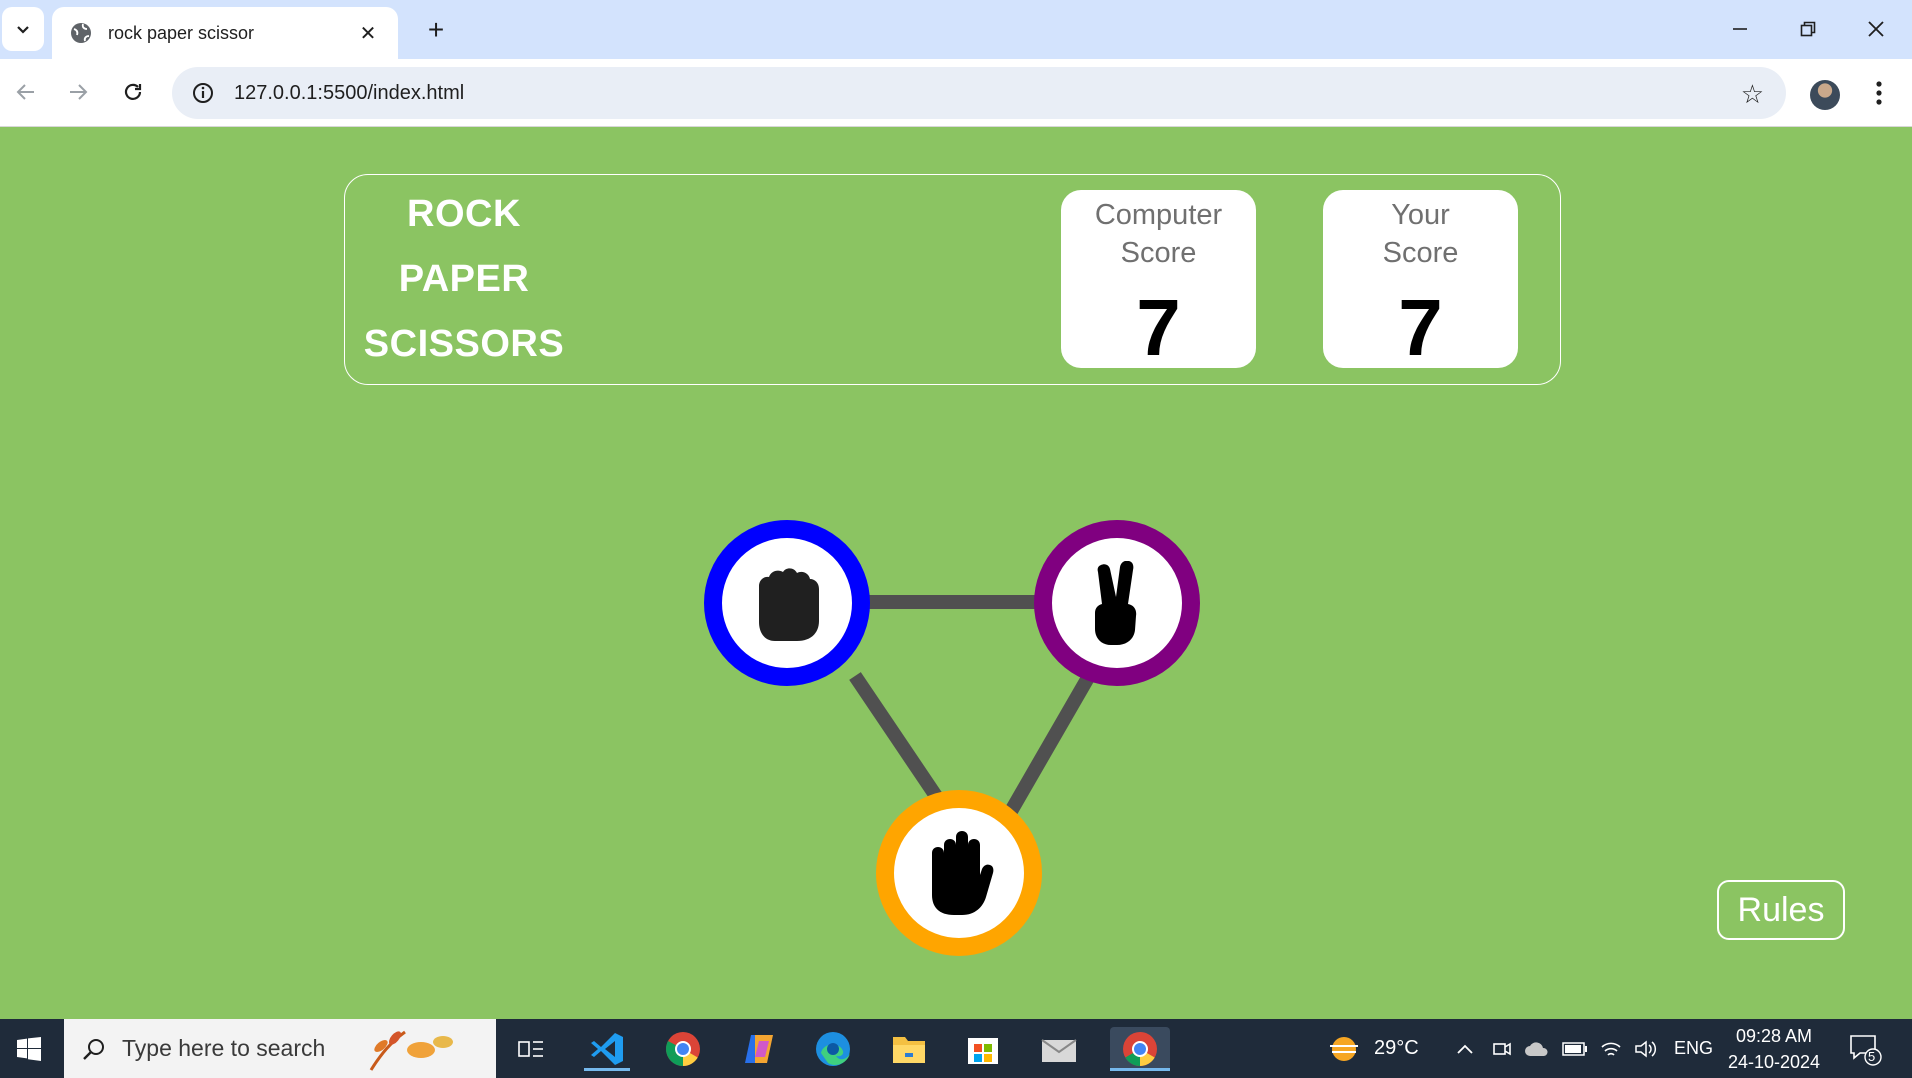 The width and height of the screenshot is (1912, 1078). I want to click on chevron-down-icon, so click(23, 30).